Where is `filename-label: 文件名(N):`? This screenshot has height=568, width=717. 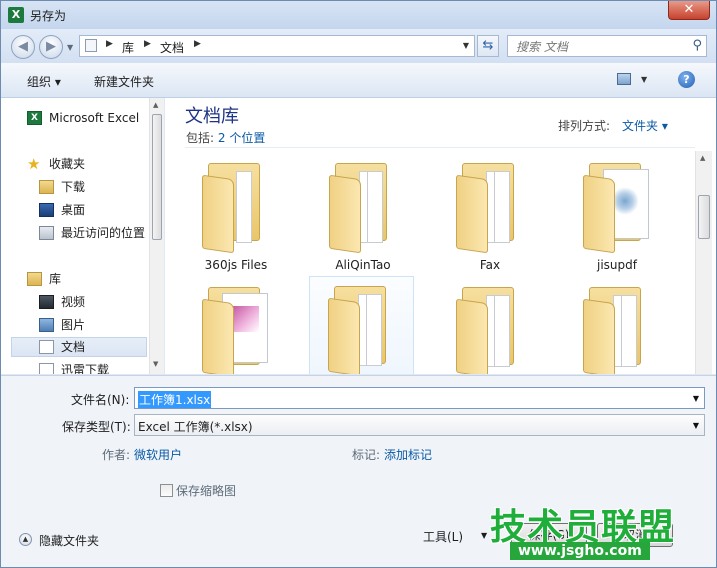
filename-label: 文件名(N): is located at coordinates (100, 400).